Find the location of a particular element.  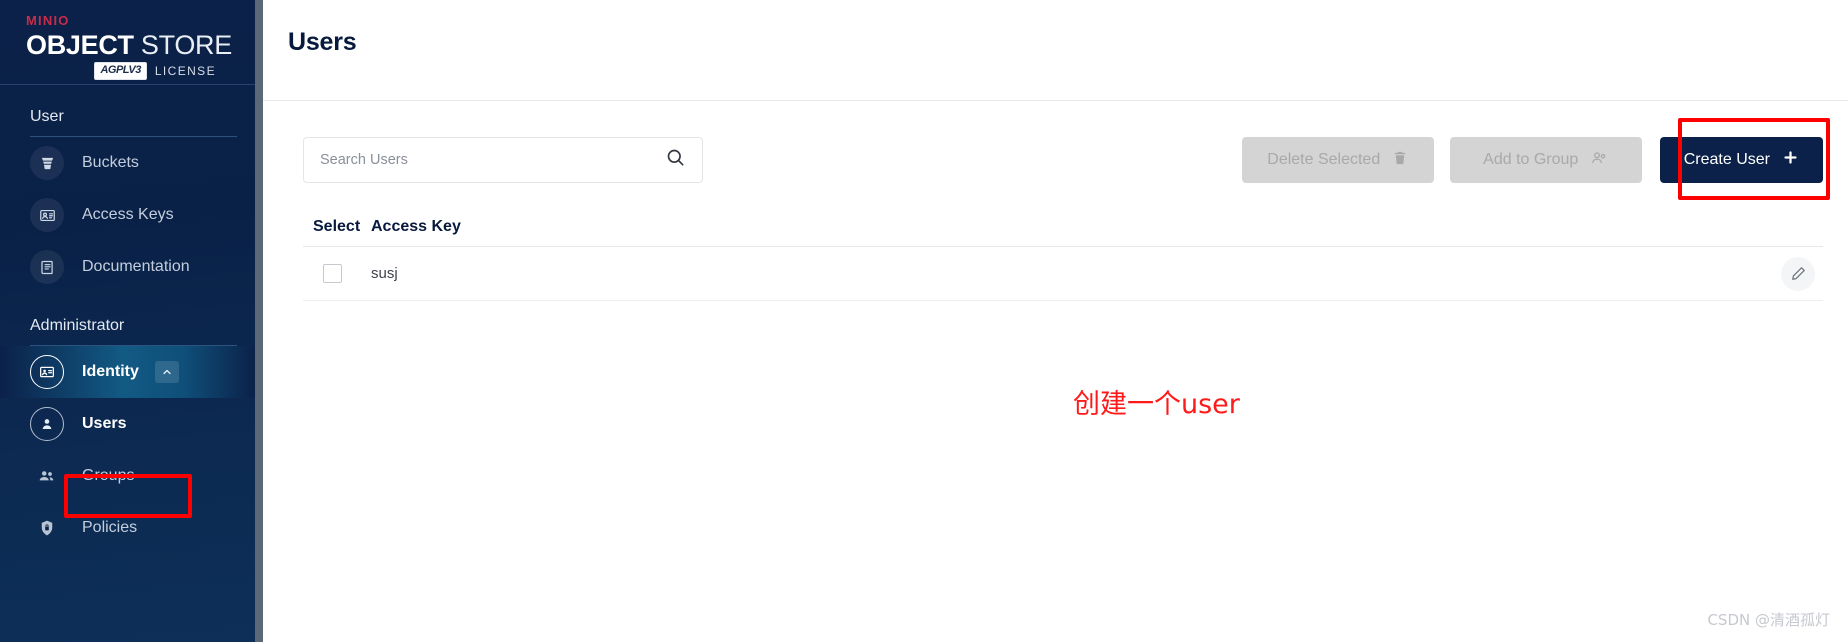

csdn-watermark: CSDN @清酒孤灯 is located at coordinates (1768, 620).